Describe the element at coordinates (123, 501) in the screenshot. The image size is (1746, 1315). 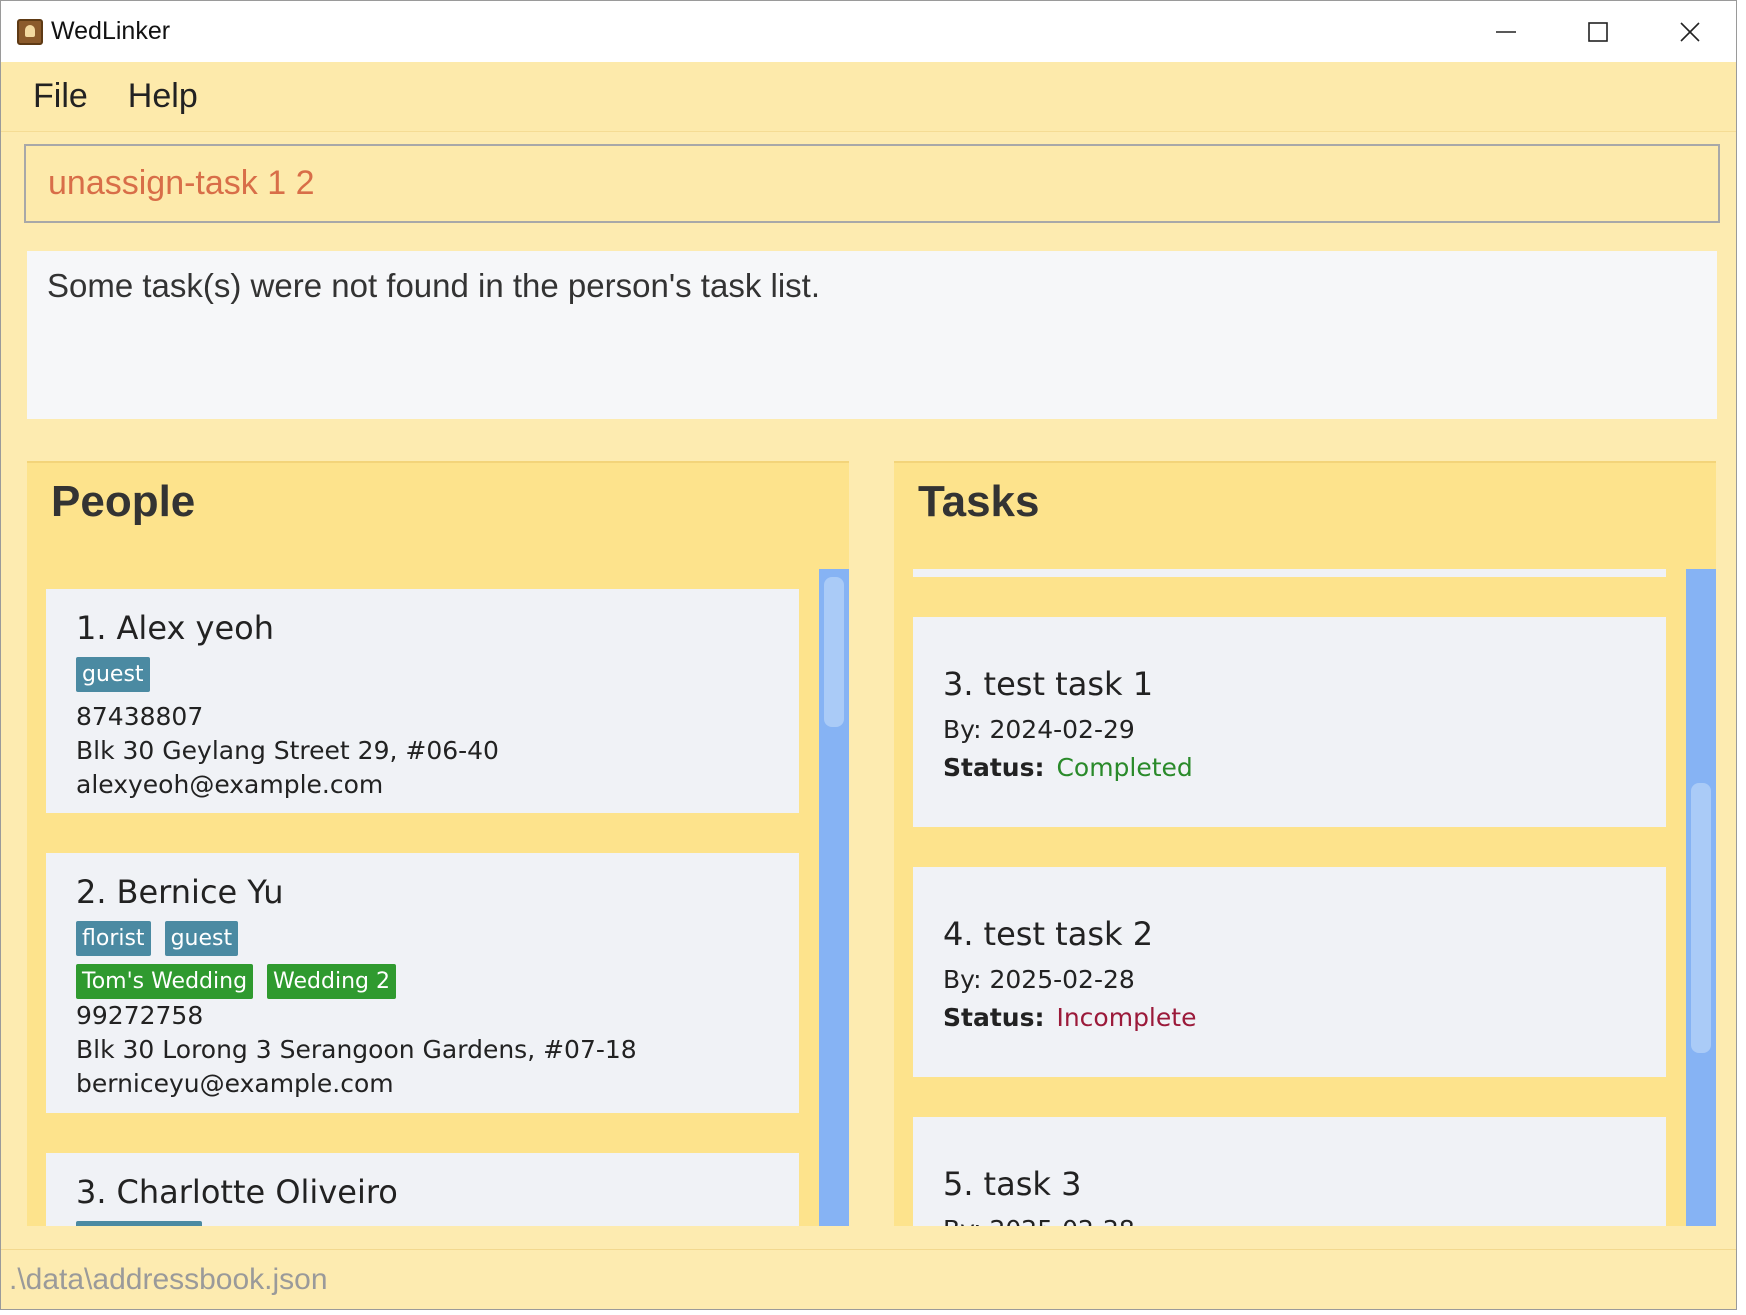
I see `people-panel-title: People` at that location.